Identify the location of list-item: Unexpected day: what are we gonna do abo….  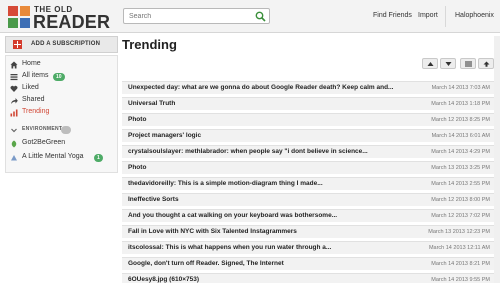
(308, 87).